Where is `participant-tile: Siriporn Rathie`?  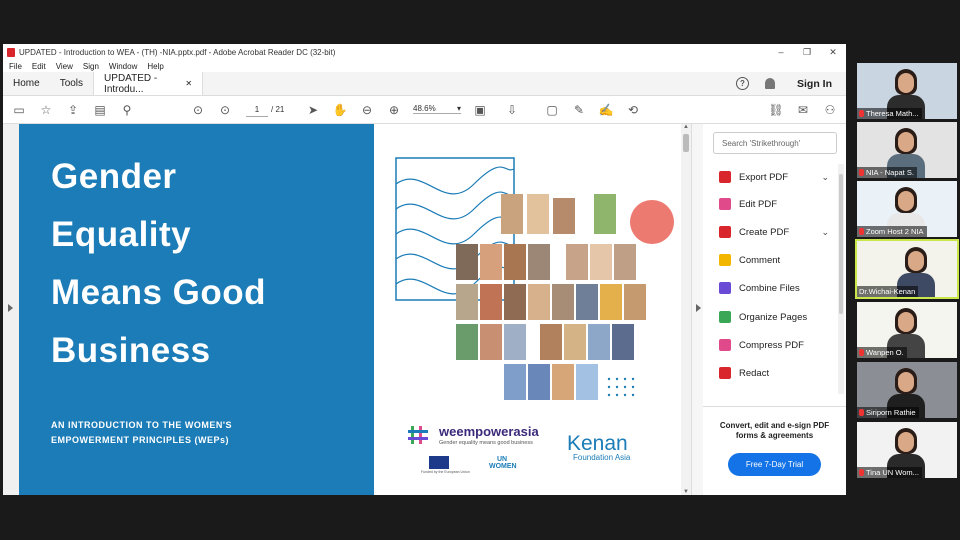
participant-tile: Siriporn Rathie is located at coordinates (907, 390).